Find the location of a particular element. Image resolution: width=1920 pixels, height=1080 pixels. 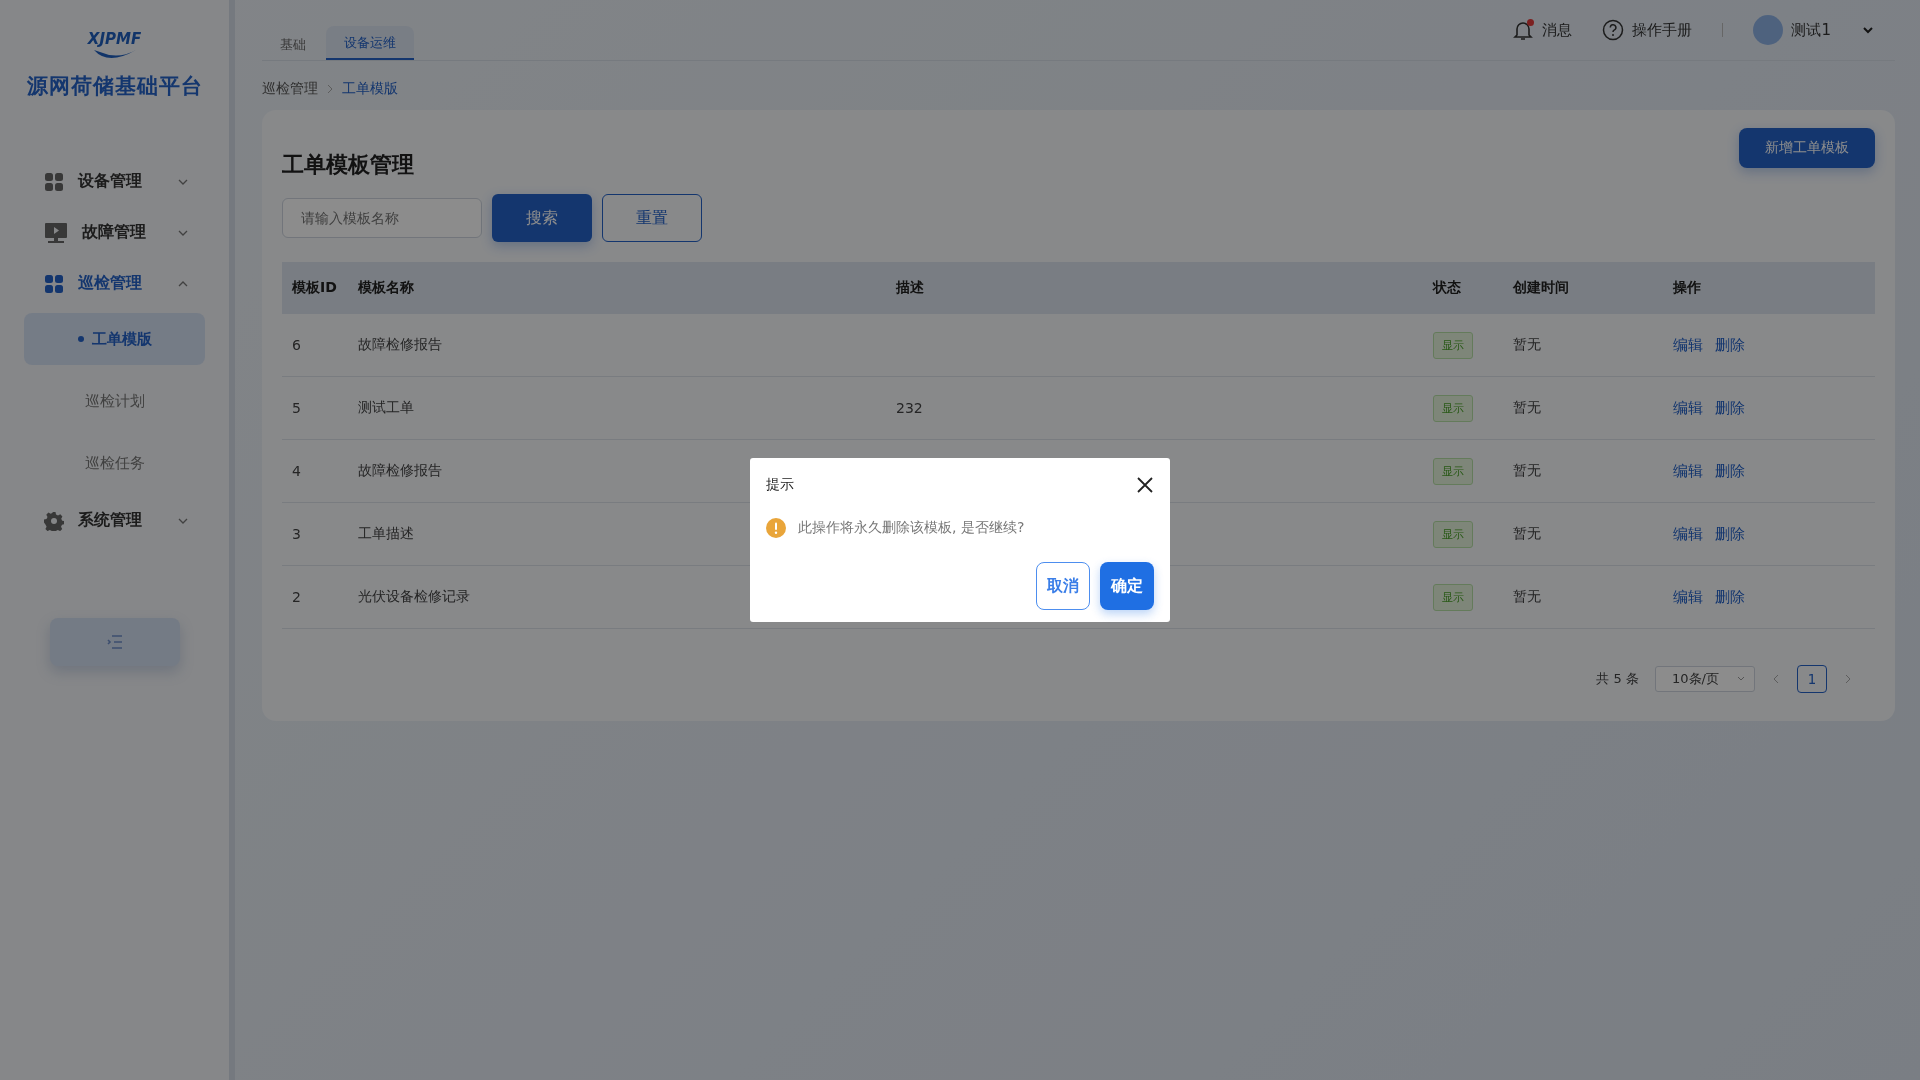

menu-item: 设备管理 is located at coordinates (114, 181).